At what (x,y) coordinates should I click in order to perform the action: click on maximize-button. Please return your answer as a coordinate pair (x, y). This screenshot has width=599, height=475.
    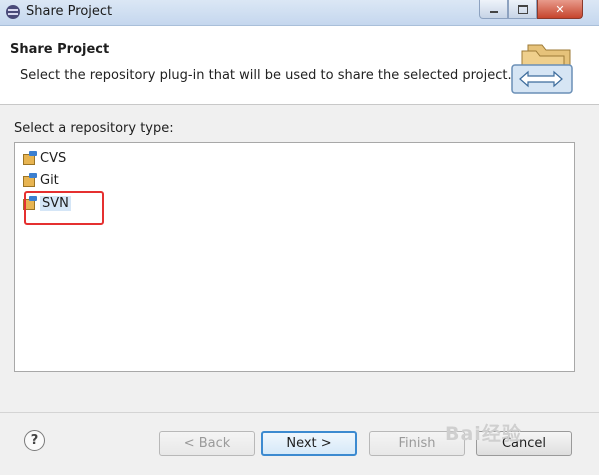
    Looking at the image, I should click on (522, 9).